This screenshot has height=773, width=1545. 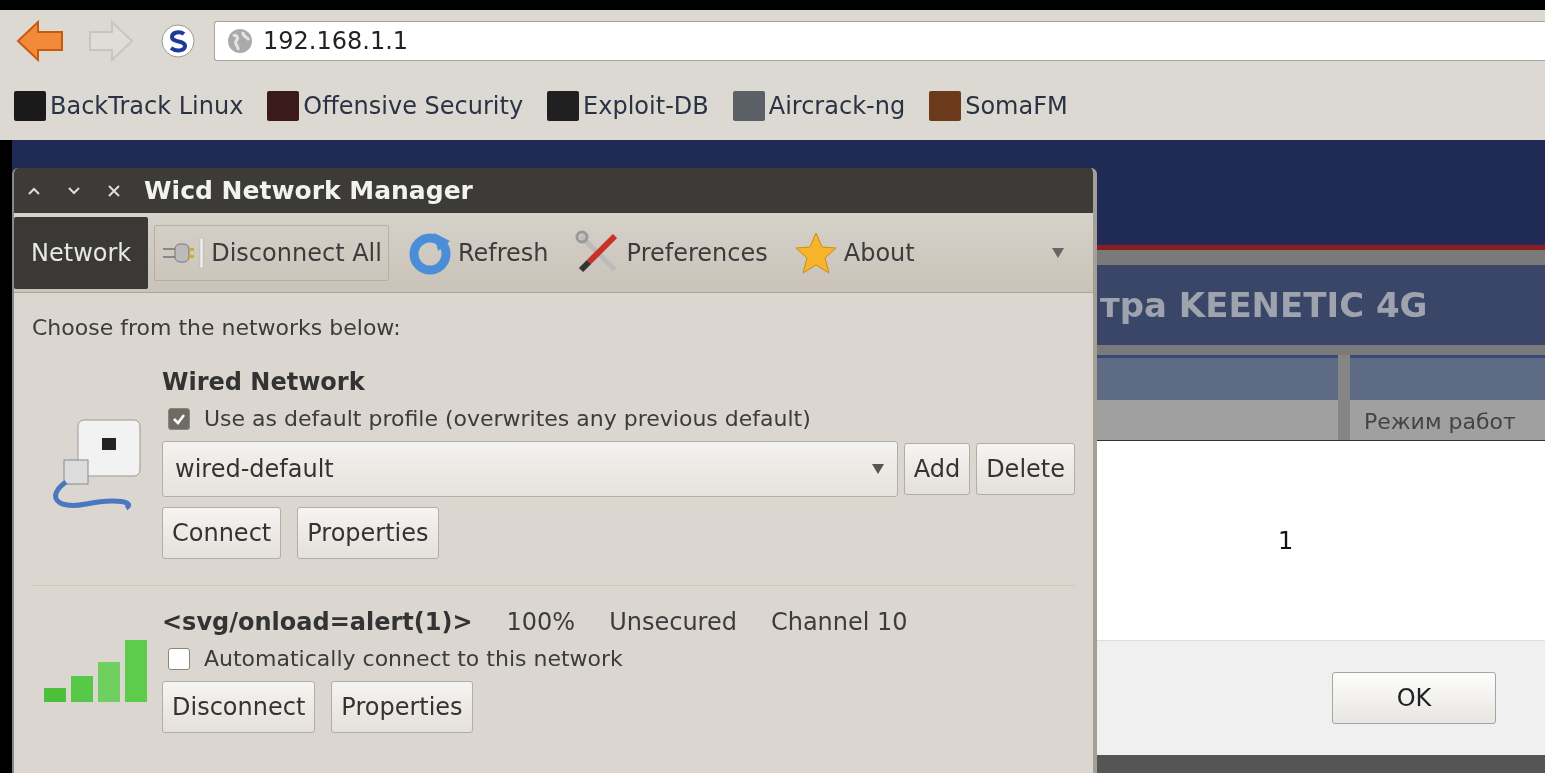 What do you see at coordinates (1286, 540) in the screenshot?
I see `alert-message: 1` at bounding box center [1286, 540].